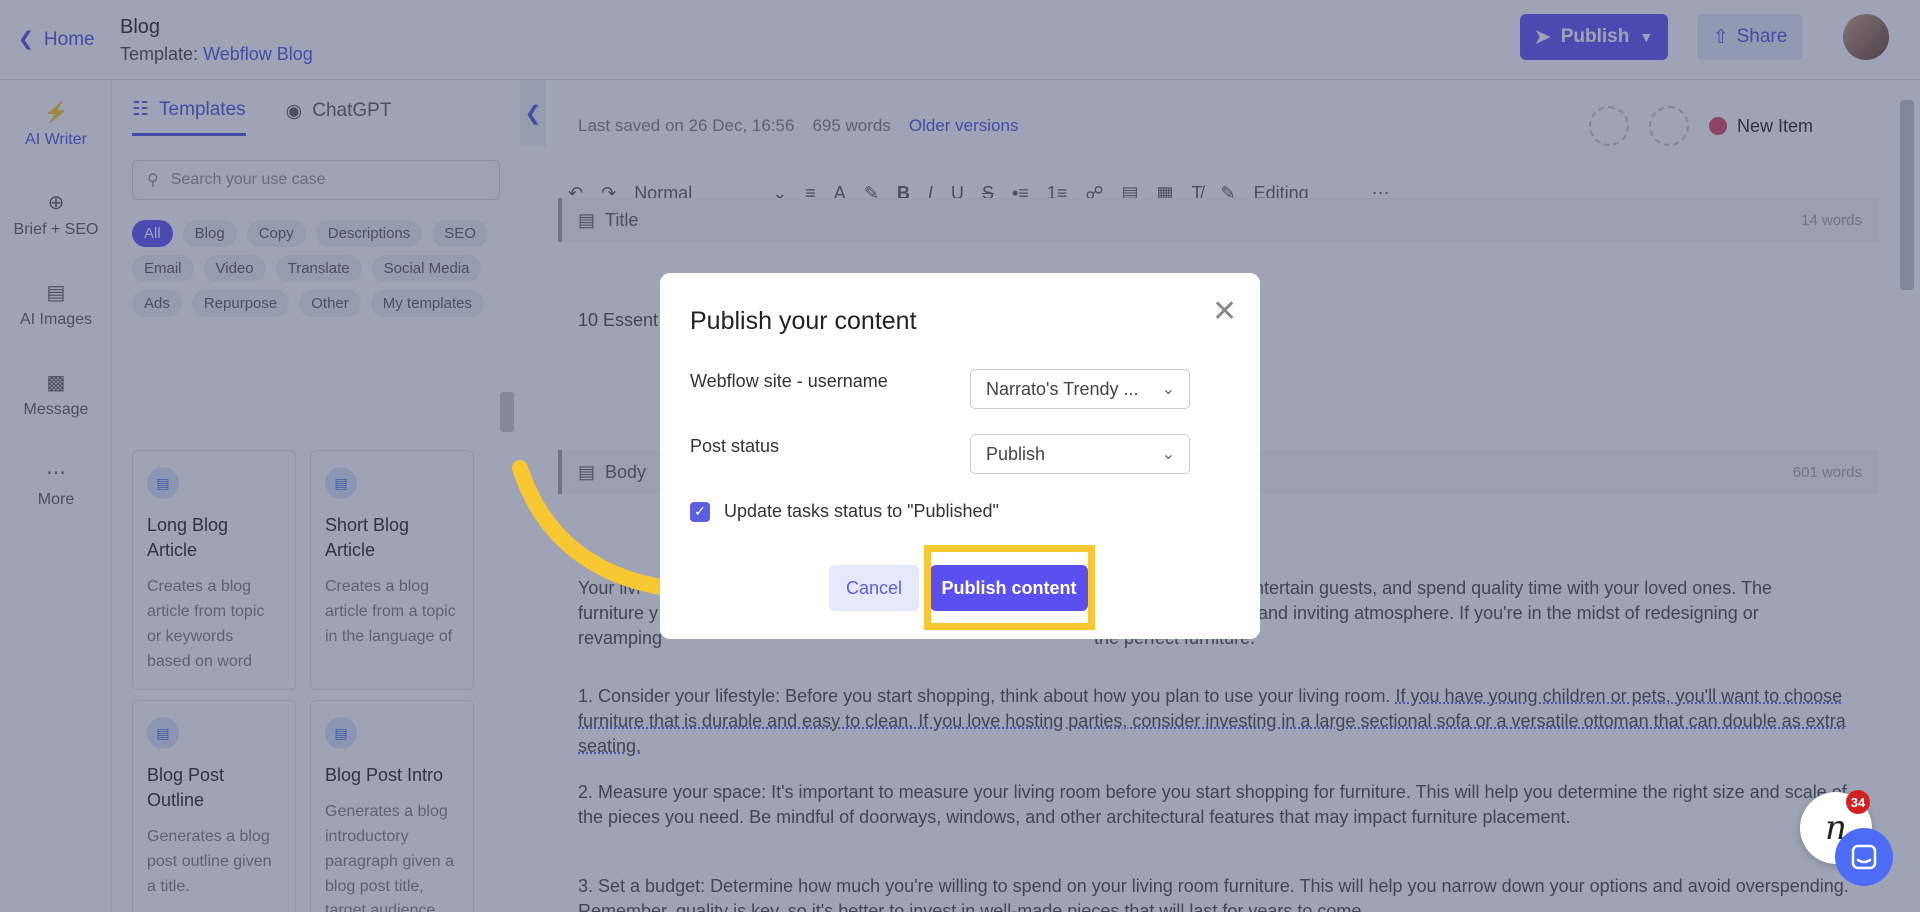 This screenshot has height=912, width=1920. What do you see at coordinates (700, 512) in the screenshot?
I see `checkbox-checked-icon: ✓` at bounding box center [700, 512].